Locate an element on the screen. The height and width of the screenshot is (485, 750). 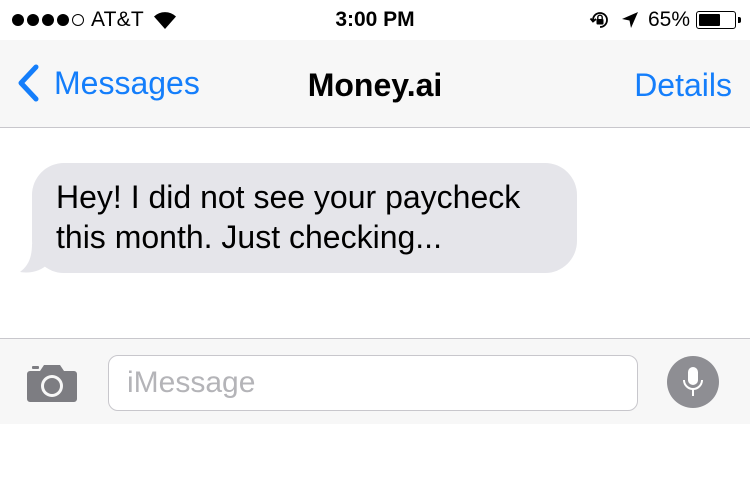
battery-percent: 65% is located at coordinates (668, 19).